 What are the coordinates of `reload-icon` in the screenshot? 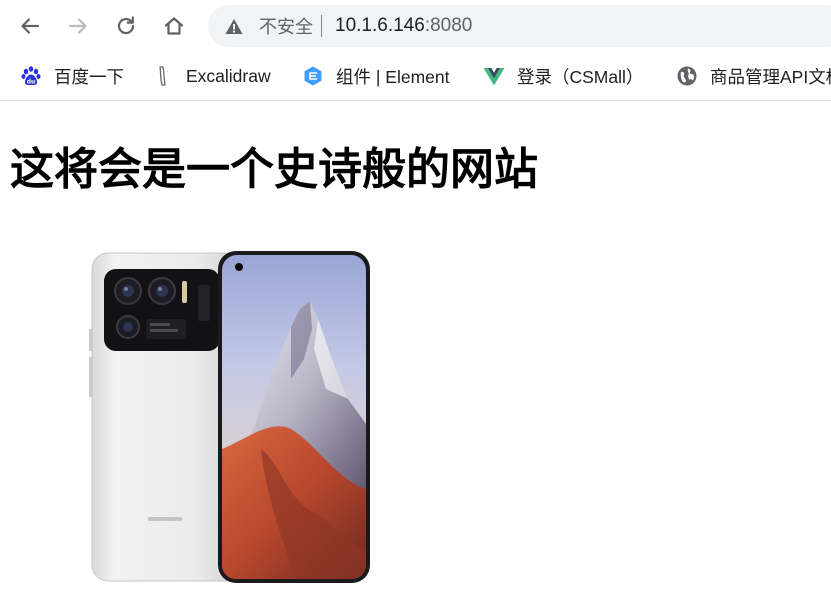 It's located at (126, 25).